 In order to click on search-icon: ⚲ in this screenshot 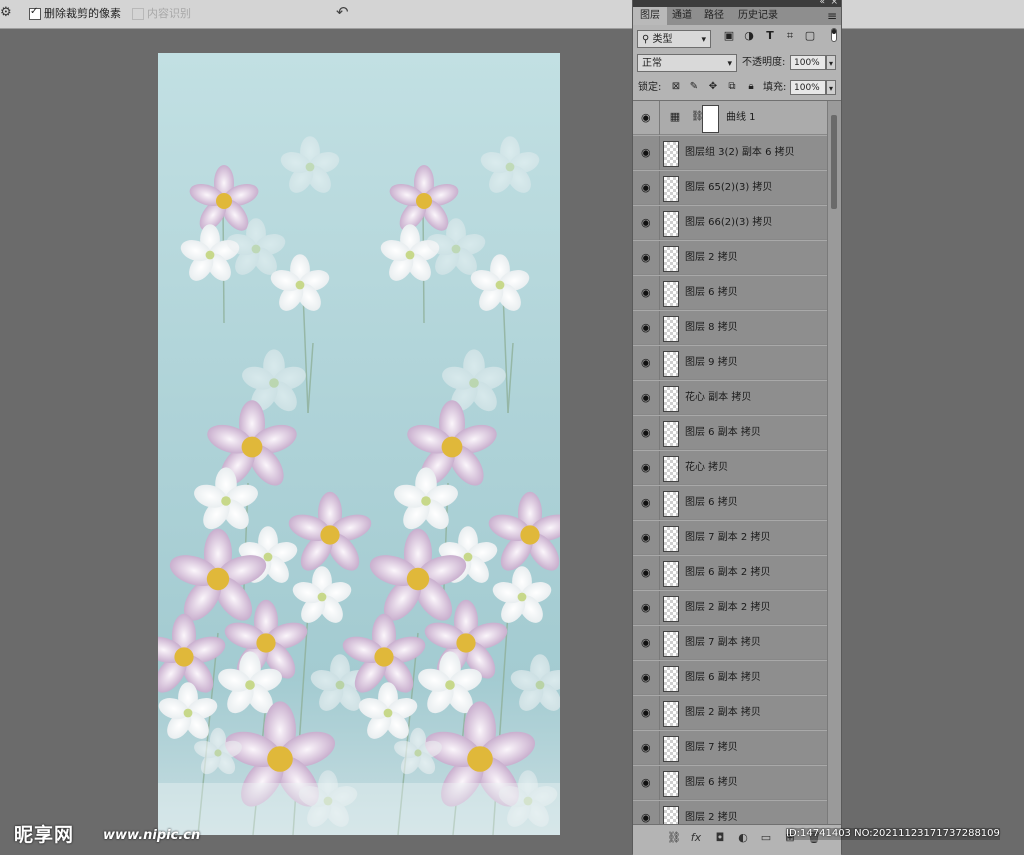, I will do `click(647, 39)`.